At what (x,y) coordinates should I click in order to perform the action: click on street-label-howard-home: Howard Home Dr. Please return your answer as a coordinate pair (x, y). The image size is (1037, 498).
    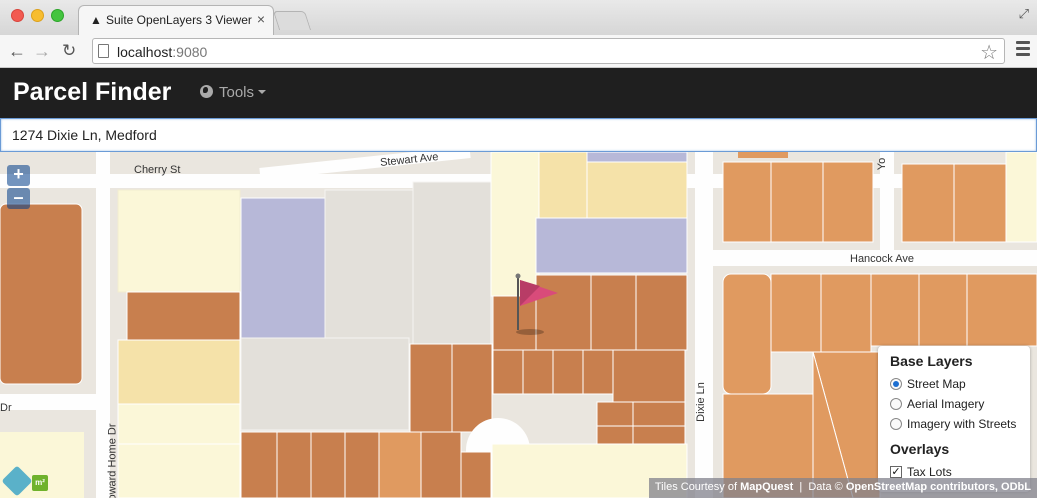
    Looking at the image, I should click on (112, 460).